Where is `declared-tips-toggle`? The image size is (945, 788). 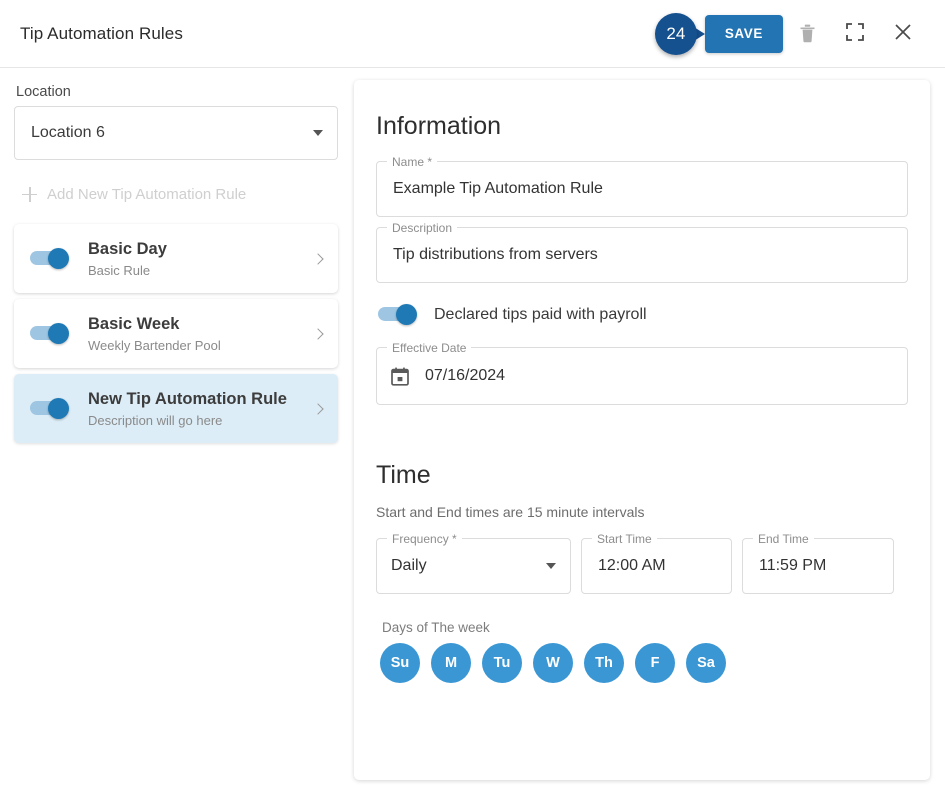
declared-tips-toggle is located at coordinates (398, 314).